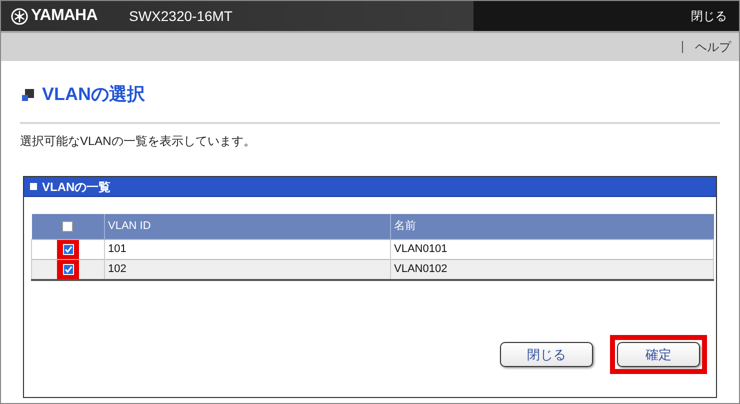  I want to click on table-cell: VLAN0102, so click(552, 269).